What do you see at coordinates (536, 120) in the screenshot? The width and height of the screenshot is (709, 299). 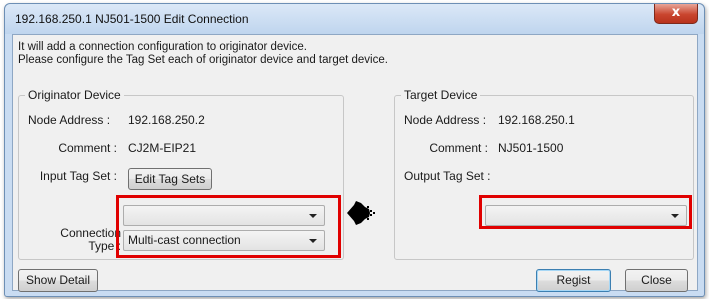 I see `target-node-address-value: 192.168.250.1` at bounding box center [536, 120].